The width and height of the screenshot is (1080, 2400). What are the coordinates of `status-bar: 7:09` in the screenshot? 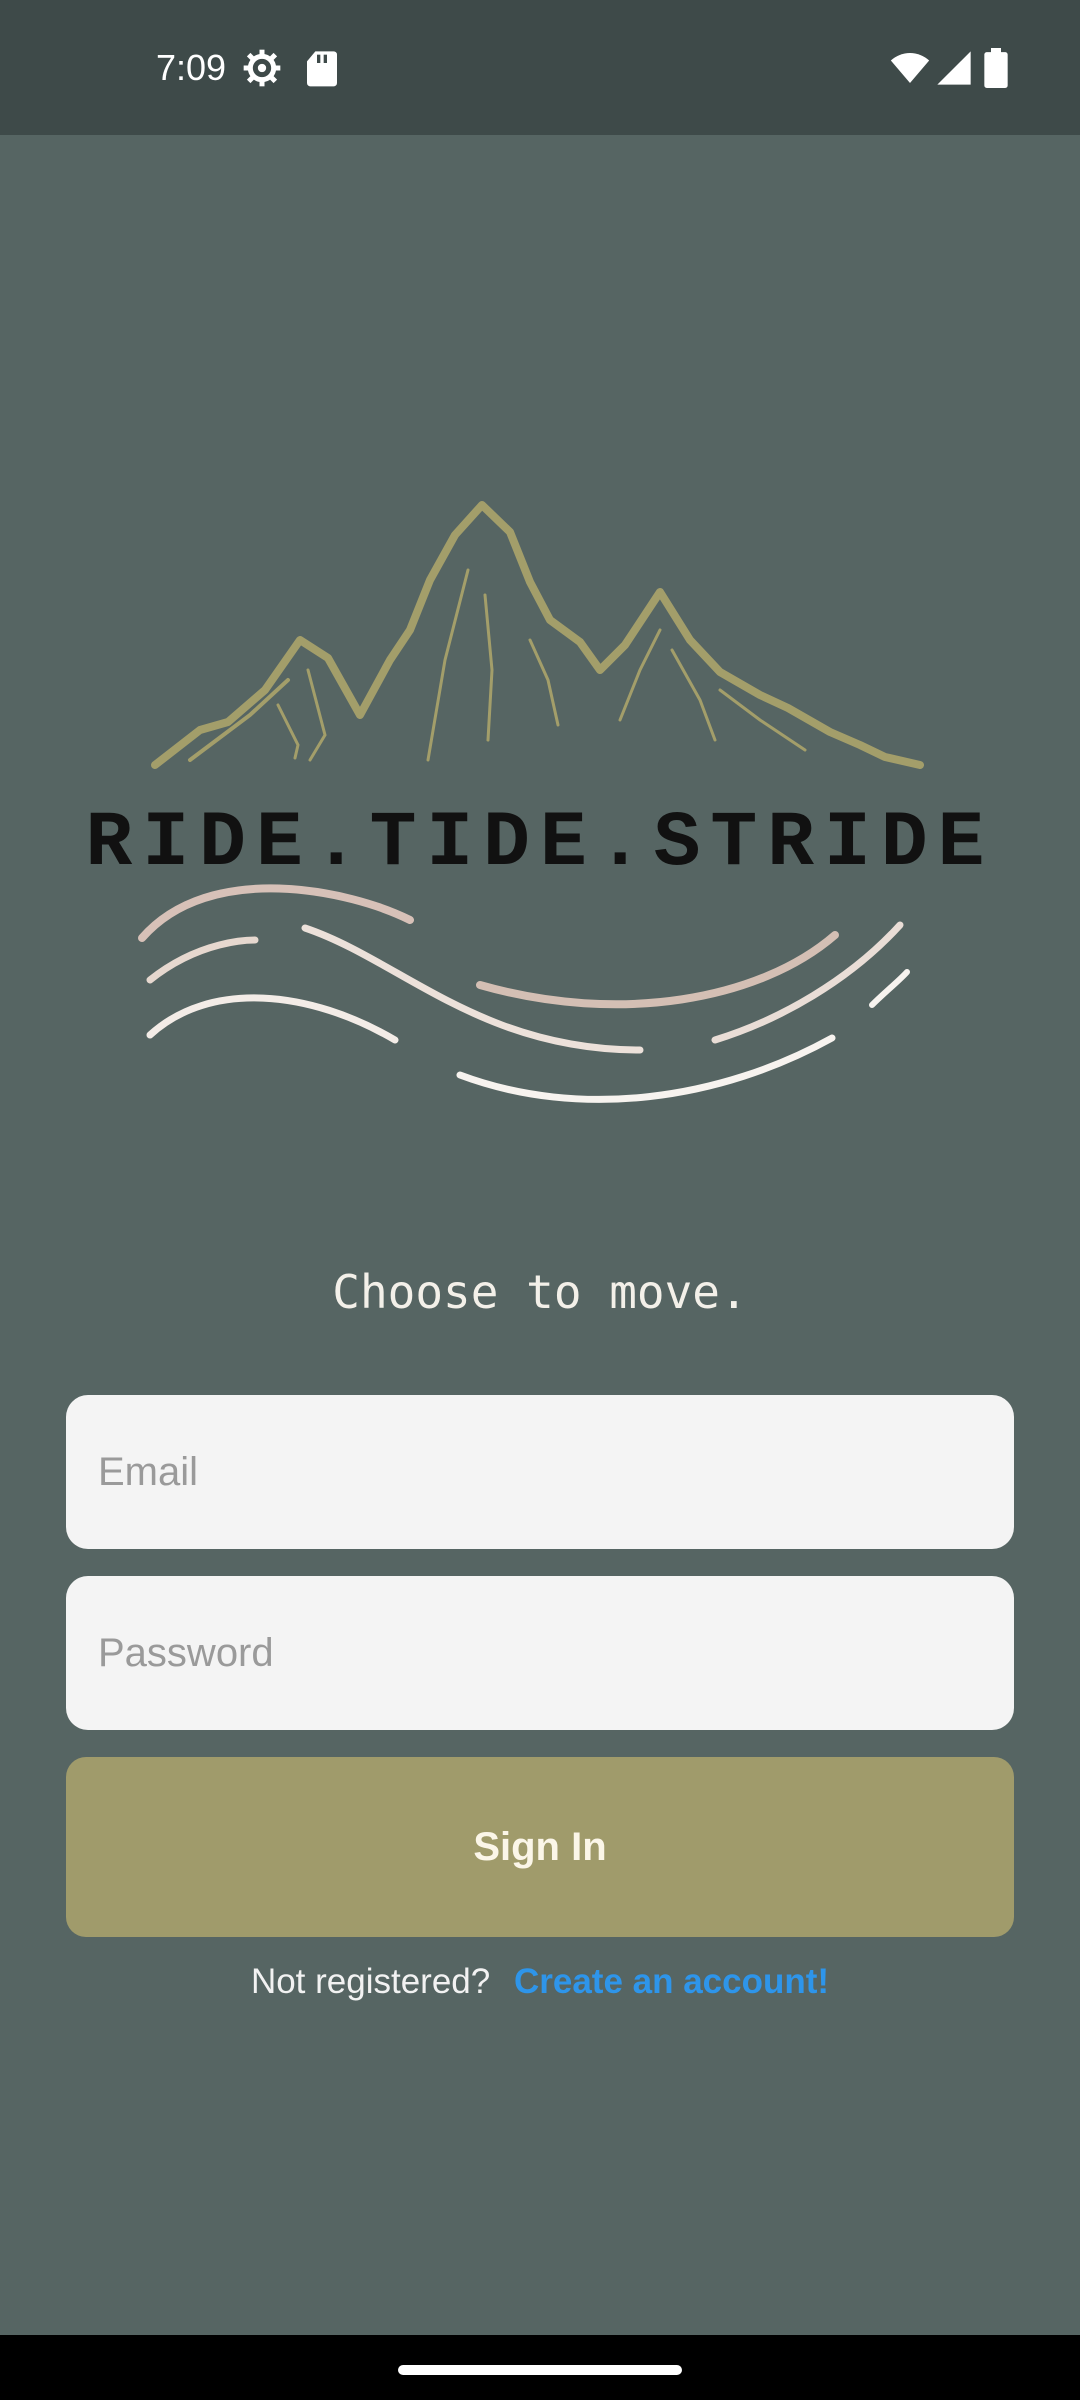 It's located at (540, 67).